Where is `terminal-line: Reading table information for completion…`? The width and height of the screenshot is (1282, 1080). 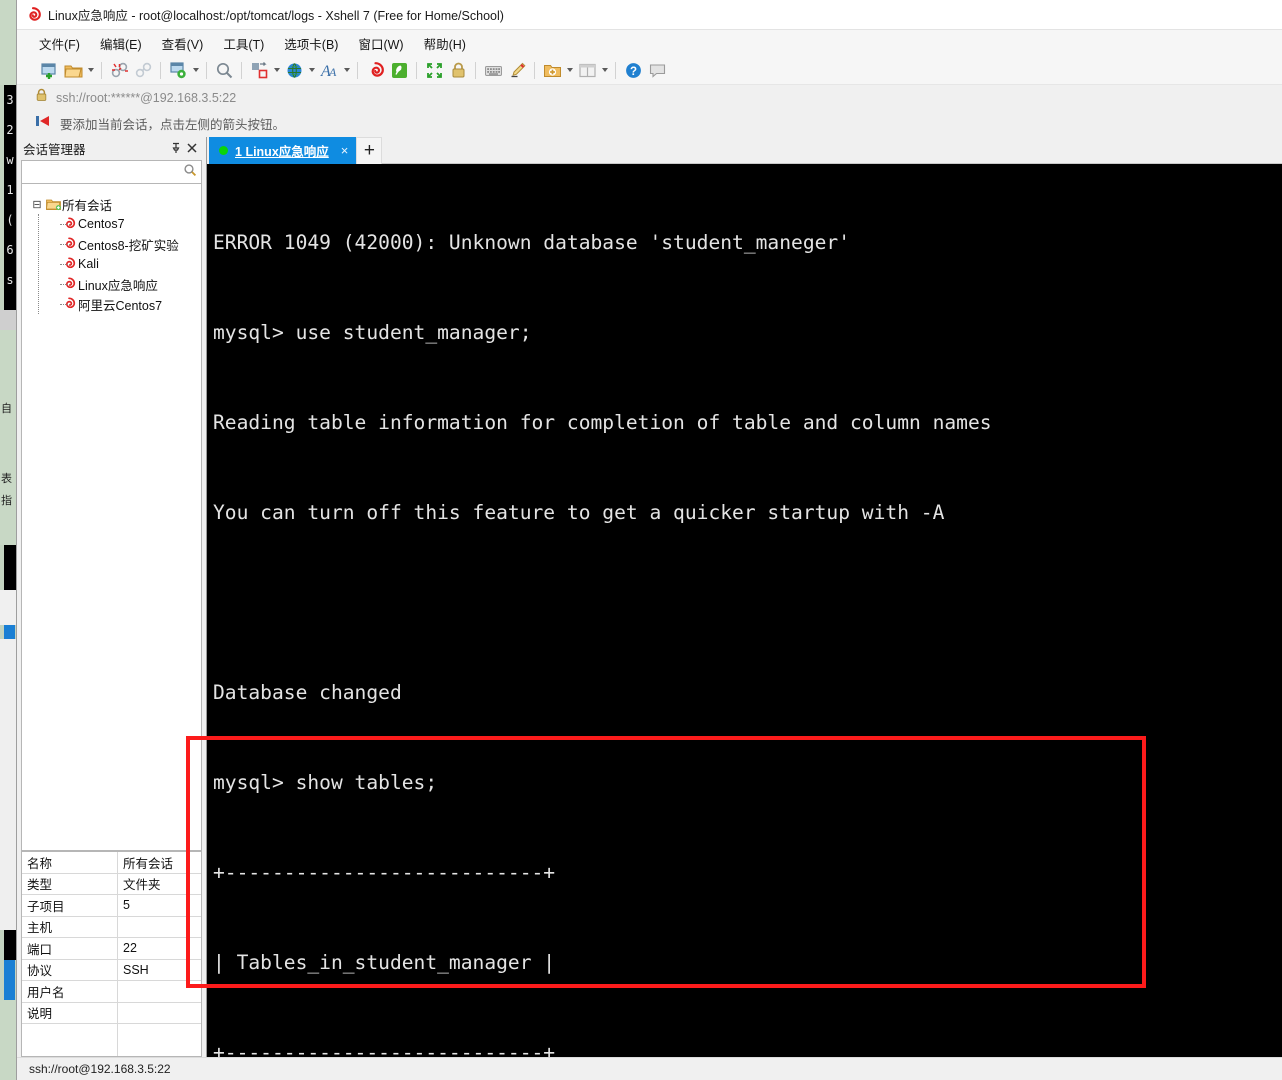
terminal-line: Reading table information for completion… is located at coordinates (602, 422).